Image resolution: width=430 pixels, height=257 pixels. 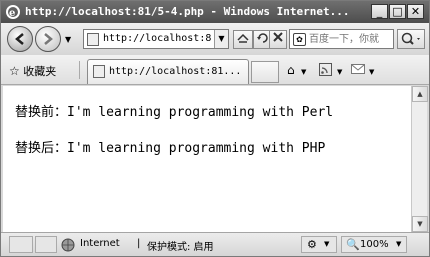 What do you see at coordinates (420, 94) in the screenshot?
I see `scroll-up-icon: ▲` at bounding box center [420, 94].